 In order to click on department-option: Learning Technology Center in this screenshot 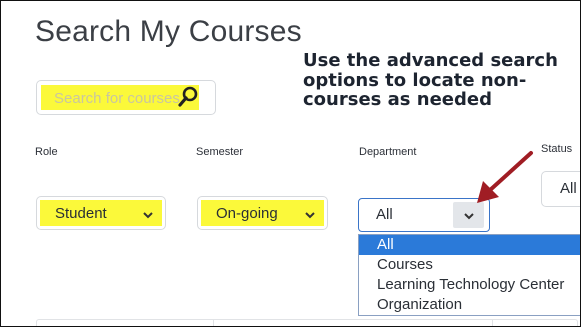, I will do `click(469, 285)`.